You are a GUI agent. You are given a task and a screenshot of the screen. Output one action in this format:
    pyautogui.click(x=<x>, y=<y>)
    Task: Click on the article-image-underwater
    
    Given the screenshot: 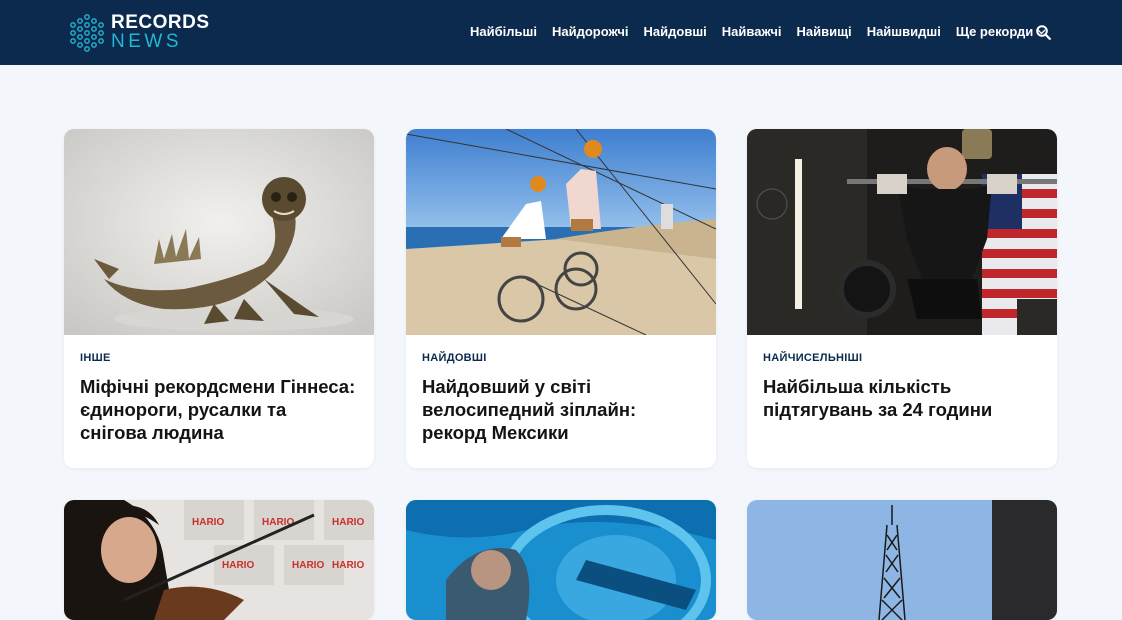 What is the action you would take?
    pyautogui.click(x=561, y=560)
    